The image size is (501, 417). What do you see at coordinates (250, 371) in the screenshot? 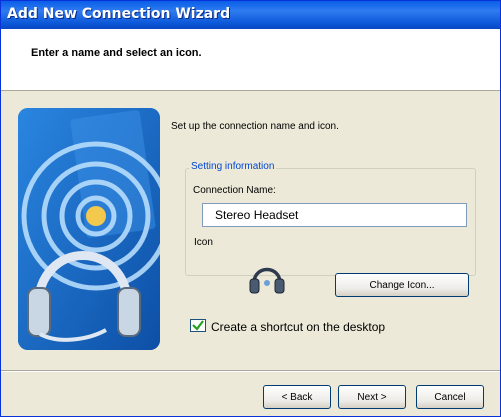
I see `footer-divider` at bounding box center [250, 371].